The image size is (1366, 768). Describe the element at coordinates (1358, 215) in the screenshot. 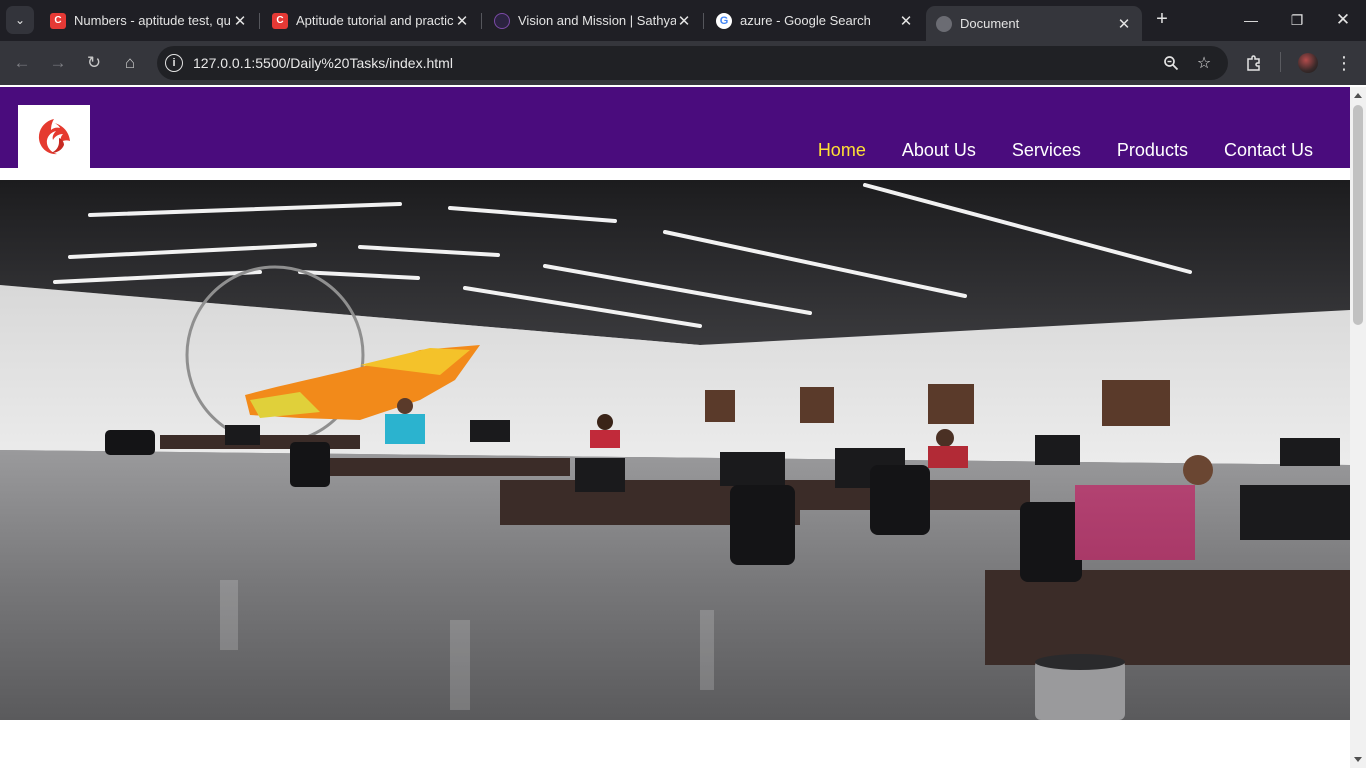

I see `scrollbar-thumb` at that location.